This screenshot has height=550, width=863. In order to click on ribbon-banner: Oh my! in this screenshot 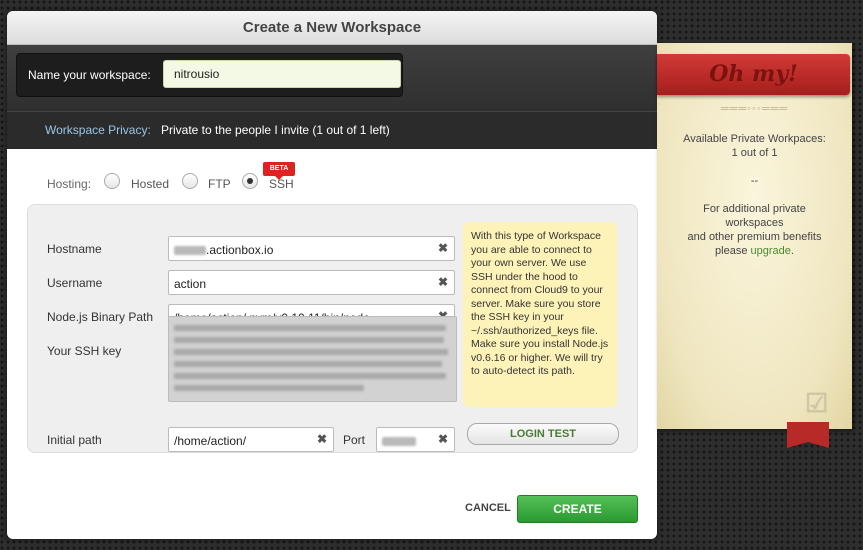, I will do `click(753, 74)`.